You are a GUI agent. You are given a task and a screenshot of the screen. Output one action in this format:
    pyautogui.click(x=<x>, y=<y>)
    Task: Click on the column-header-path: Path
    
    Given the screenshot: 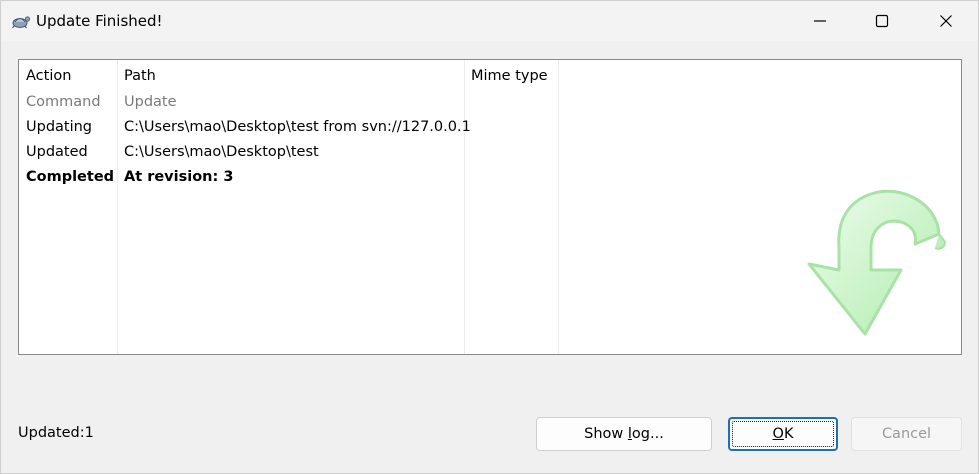 What is the action you would take?
    pyautogui.click(x=140, y=76)
    